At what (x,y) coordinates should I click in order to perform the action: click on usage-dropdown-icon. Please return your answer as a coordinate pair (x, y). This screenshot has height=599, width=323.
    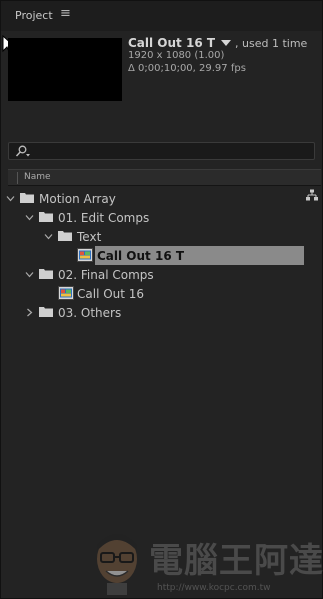
    Looking at the image, I should click on (226, 43).